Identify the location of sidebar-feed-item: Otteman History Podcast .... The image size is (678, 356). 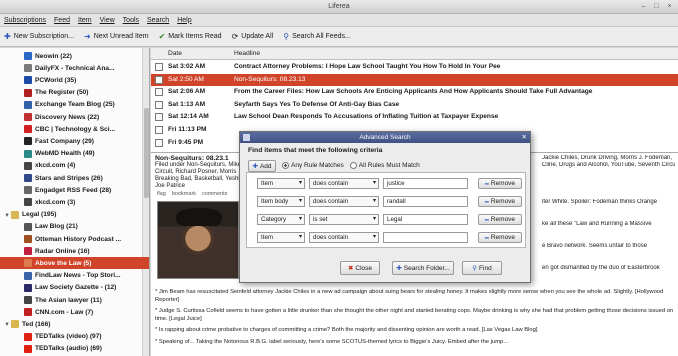
(74, 239).